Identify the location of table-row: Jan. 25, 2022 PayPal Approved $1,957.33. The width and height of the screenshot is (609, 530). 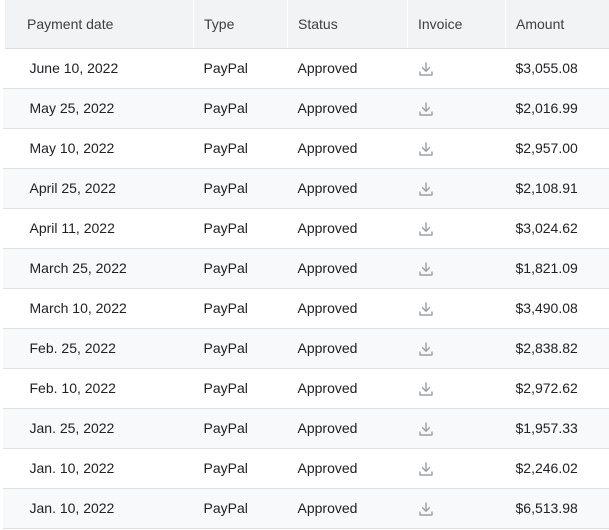
(305, 428).